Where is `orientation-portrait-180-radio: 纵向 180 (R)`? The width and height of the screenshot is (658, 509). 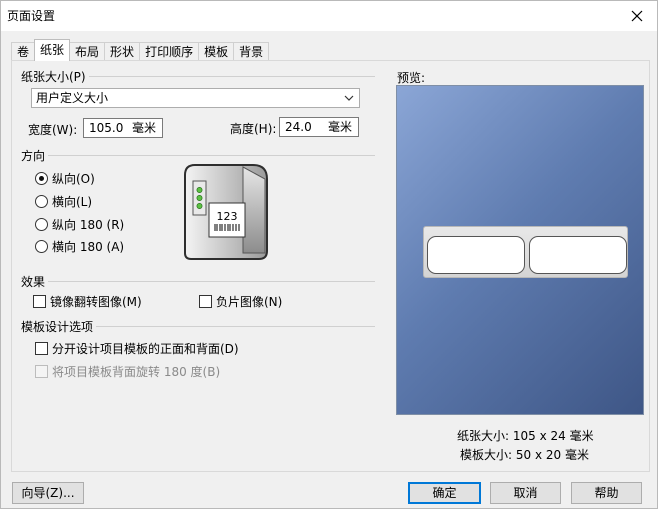
orientation-portrait-180-radio: 纵向 180 (R) is located at coordinates (79, 224).